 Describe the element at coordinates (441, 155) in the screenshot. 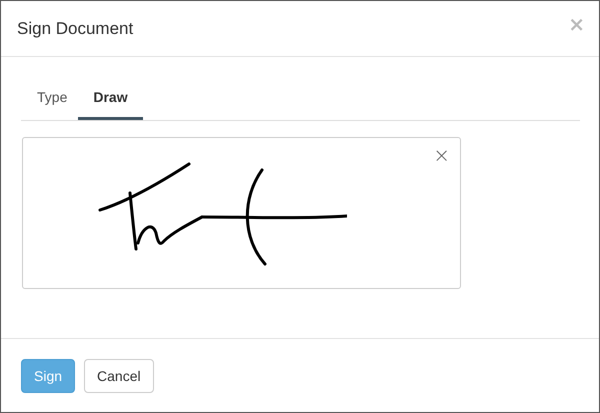

I see `clear-button: ×` at that location.